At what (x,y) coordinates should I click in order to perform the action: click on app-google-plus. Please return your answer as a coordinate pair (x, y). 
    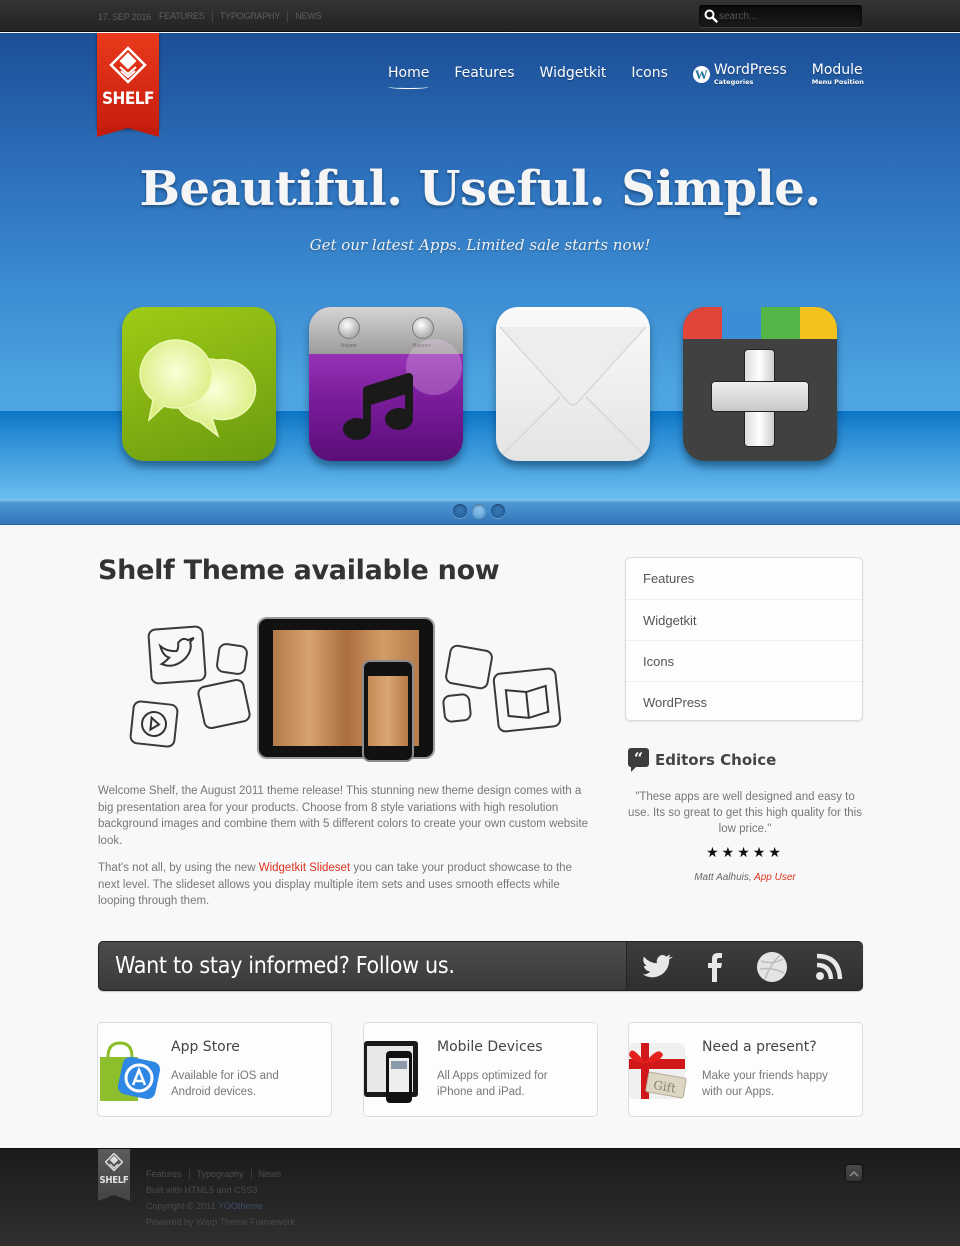
    Looking at the image, I should click on (760, 384).